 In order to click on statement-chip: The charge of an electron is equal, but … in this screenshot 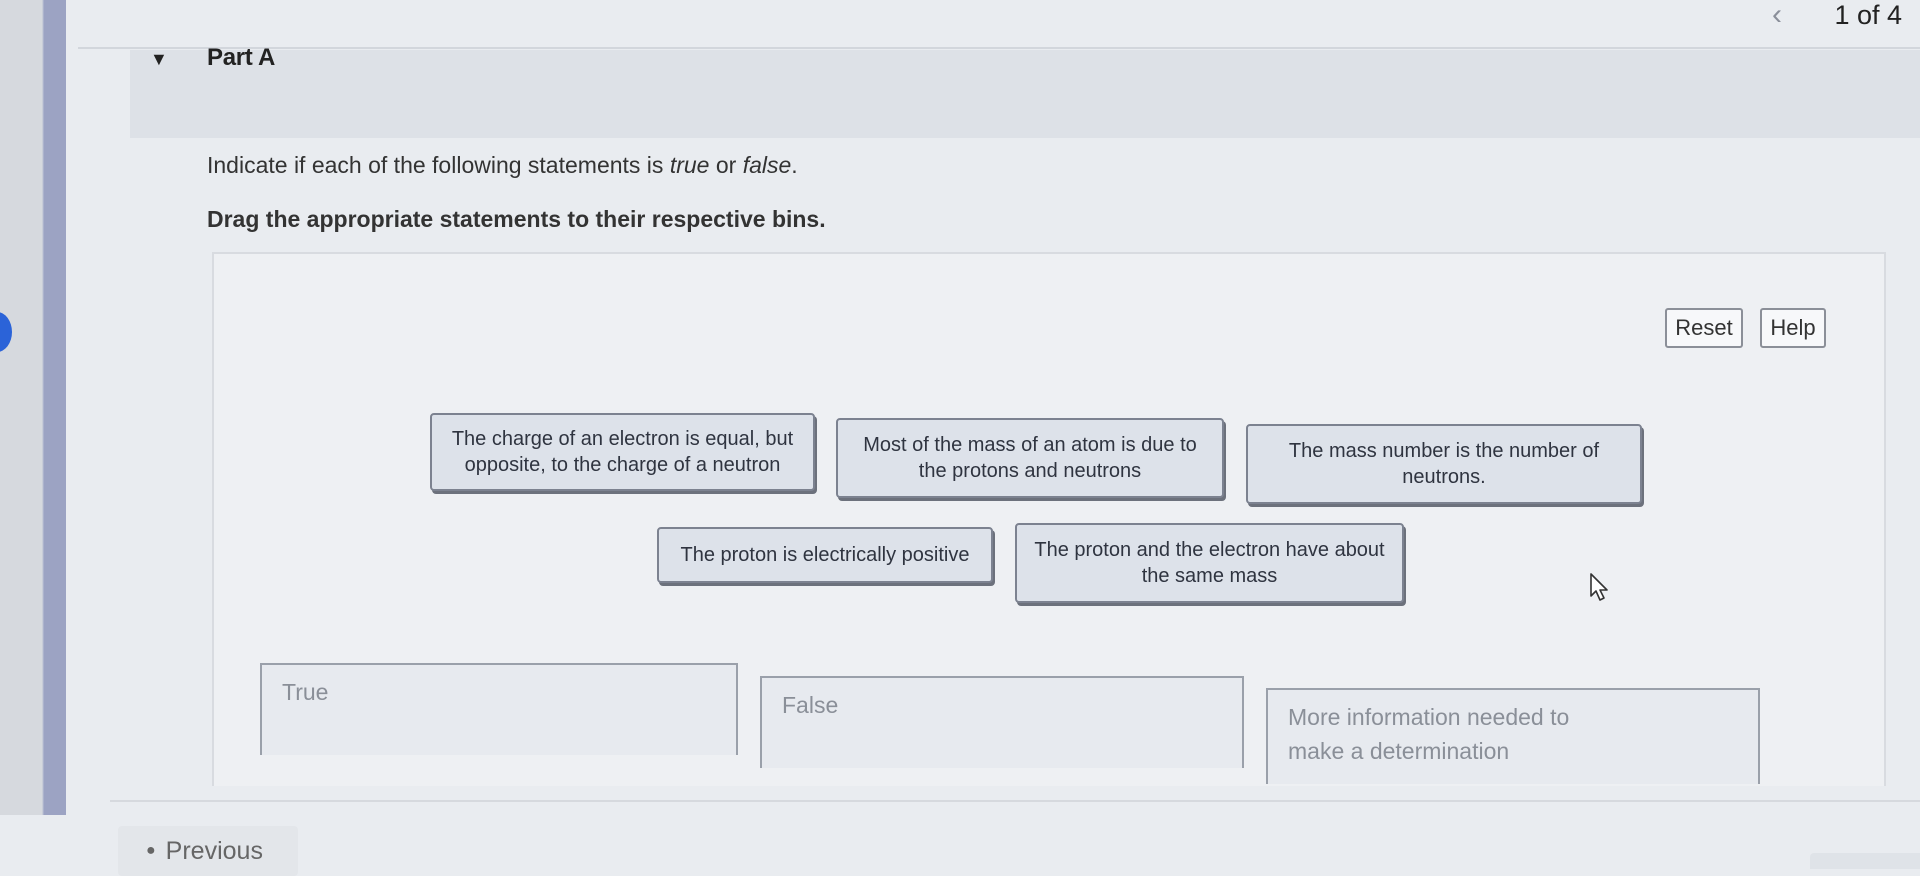, I will do `click(622, 452)`.